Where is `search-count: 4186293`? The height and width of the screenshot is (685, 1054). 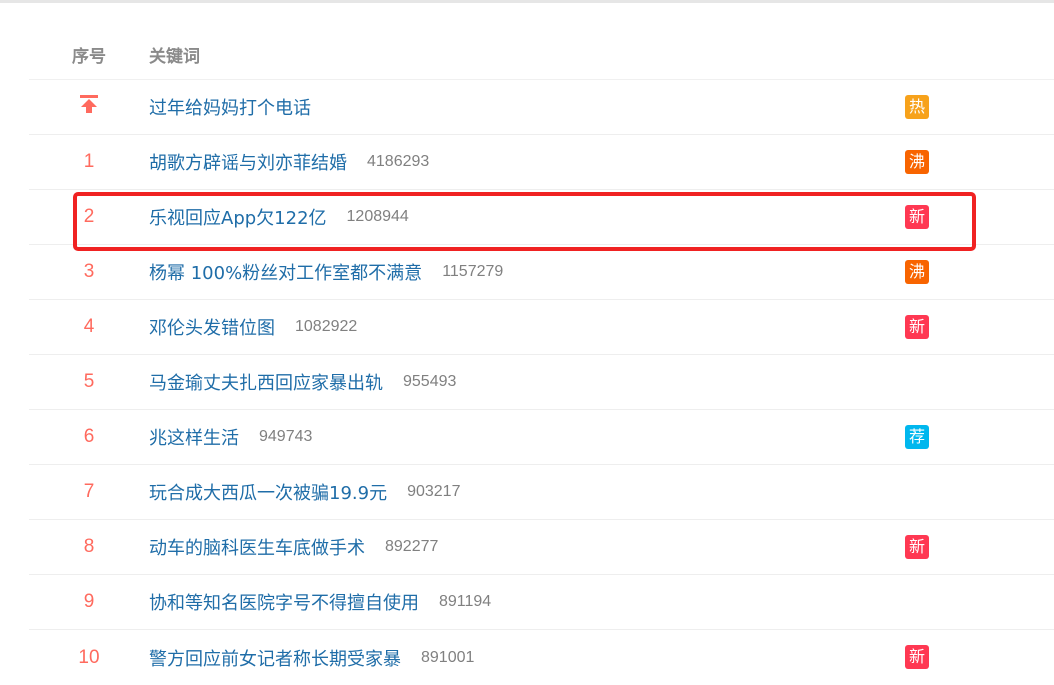 search-count: 4186293 is located at coordinates (398, 161).